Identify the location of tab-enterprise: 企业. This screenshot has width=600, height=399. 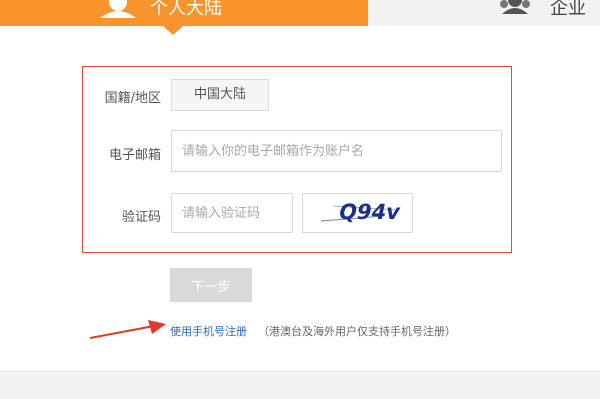
(484, 13).